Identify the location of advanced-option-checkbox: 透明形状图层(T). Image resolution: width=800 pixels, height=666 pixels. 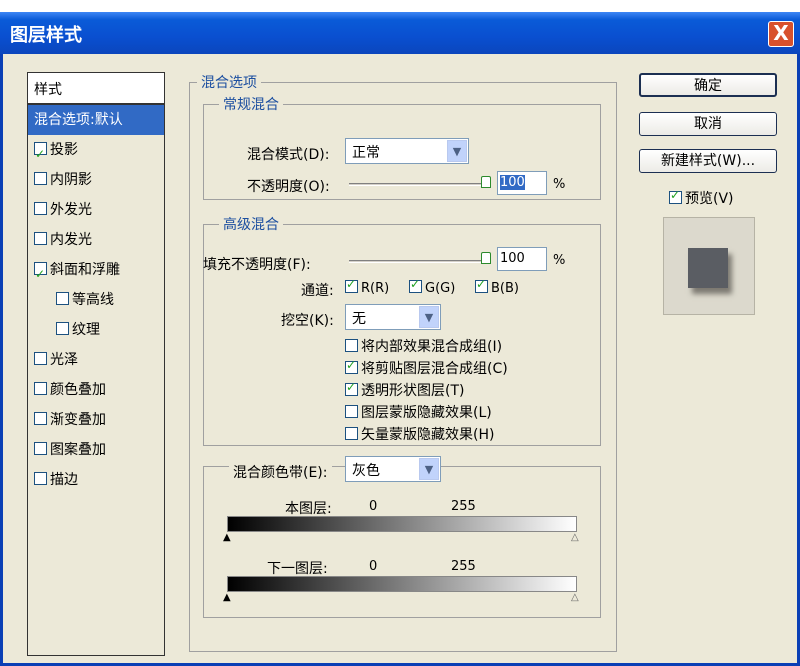
(404, 390).